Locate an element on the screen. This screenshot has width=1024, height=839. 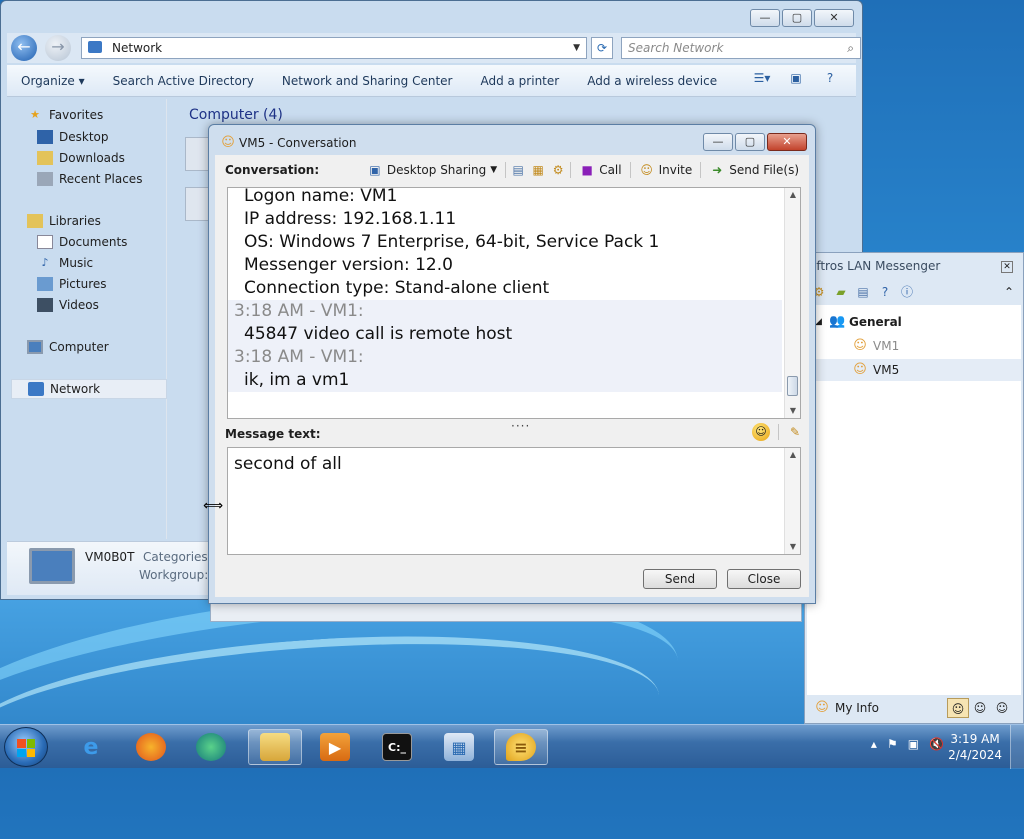
font-settings-icon: ✎ is located at coordinates (795, 432).